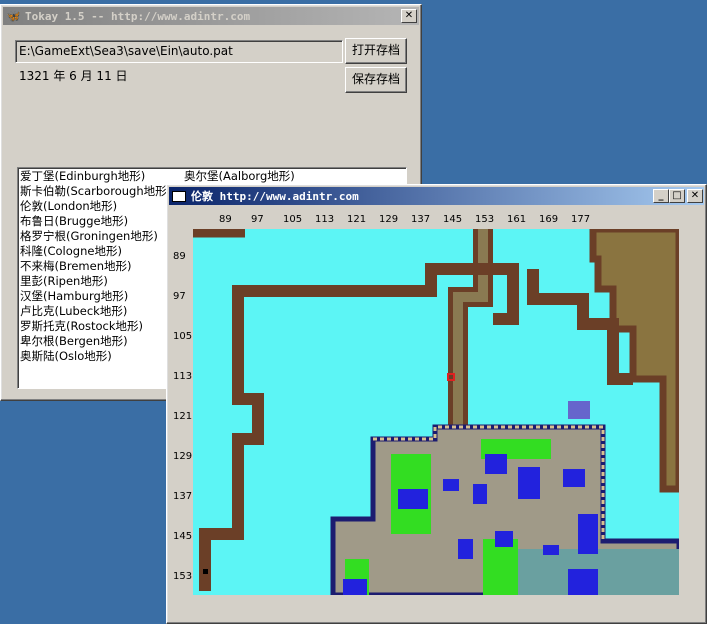  What do you see at coordinates (376, 51) in the screenshot?
I see `open-save-button: 打开存档` at bounding box center [376, 51].